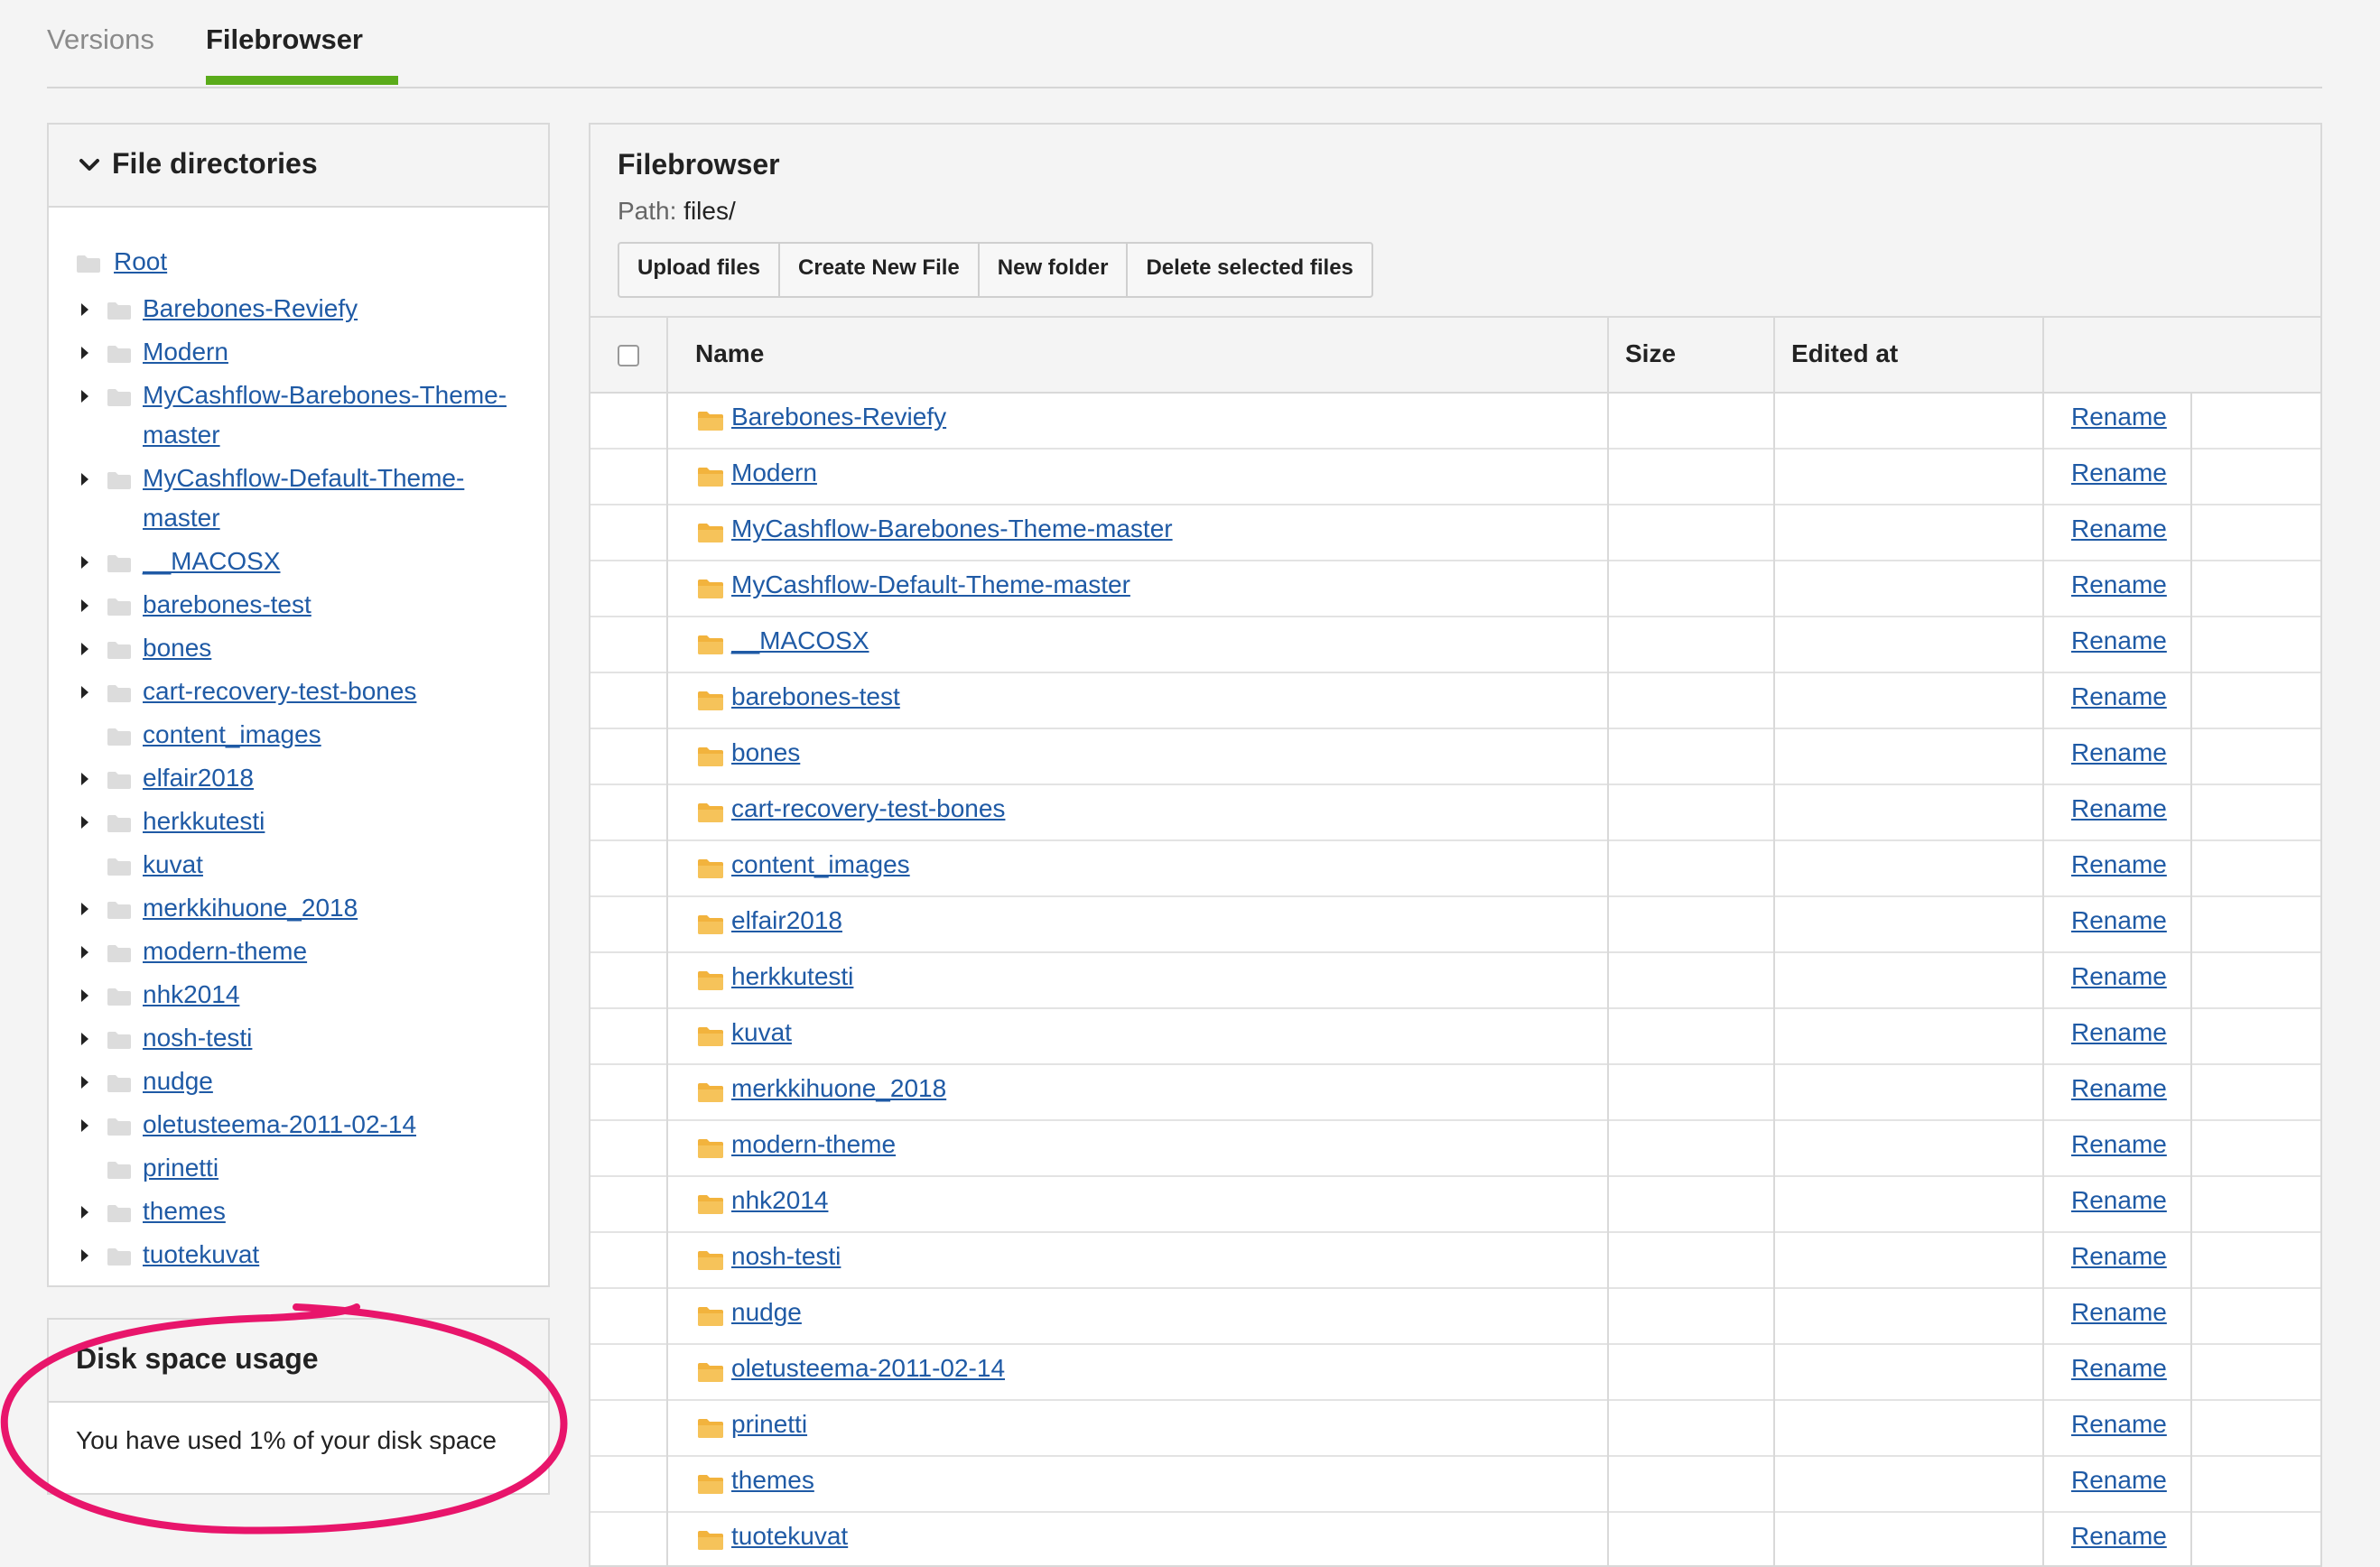  What do you see at coordinates (868, 1368) in the screenshot?
I see `file-name-link: oletusteema-2011-02-14` at bounding box center [868, 1368].